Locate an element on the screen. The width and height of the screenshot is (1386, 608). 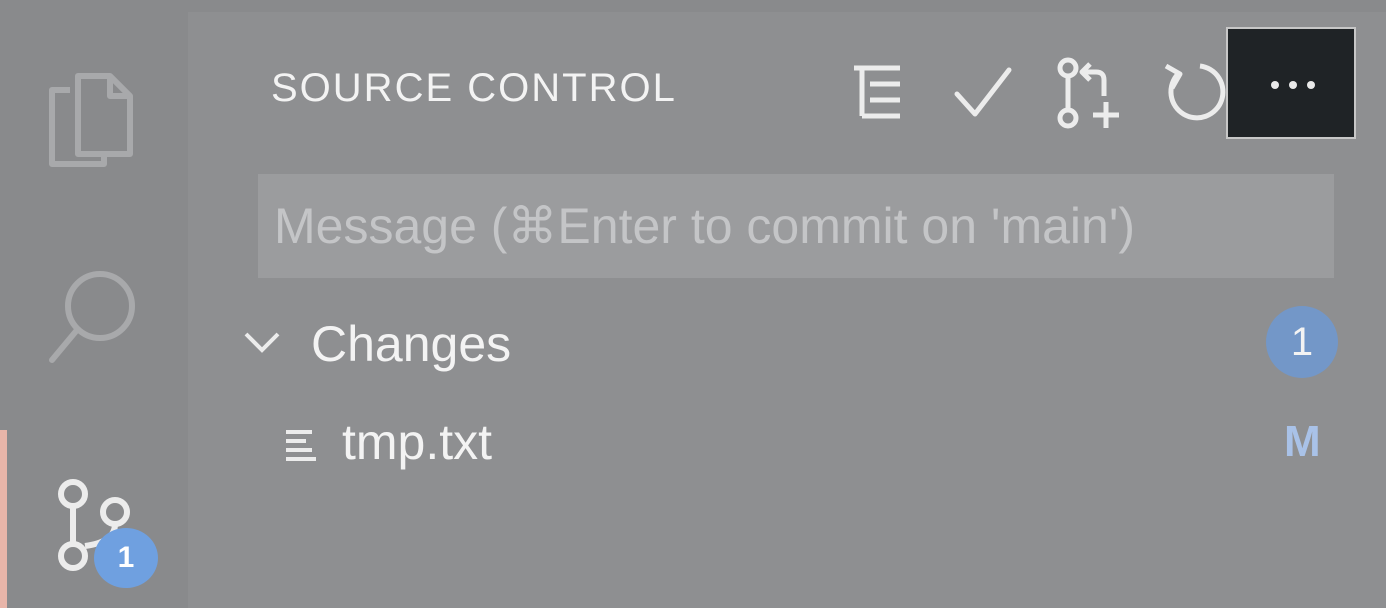
window-top-border is located at coordinates (693, 6).